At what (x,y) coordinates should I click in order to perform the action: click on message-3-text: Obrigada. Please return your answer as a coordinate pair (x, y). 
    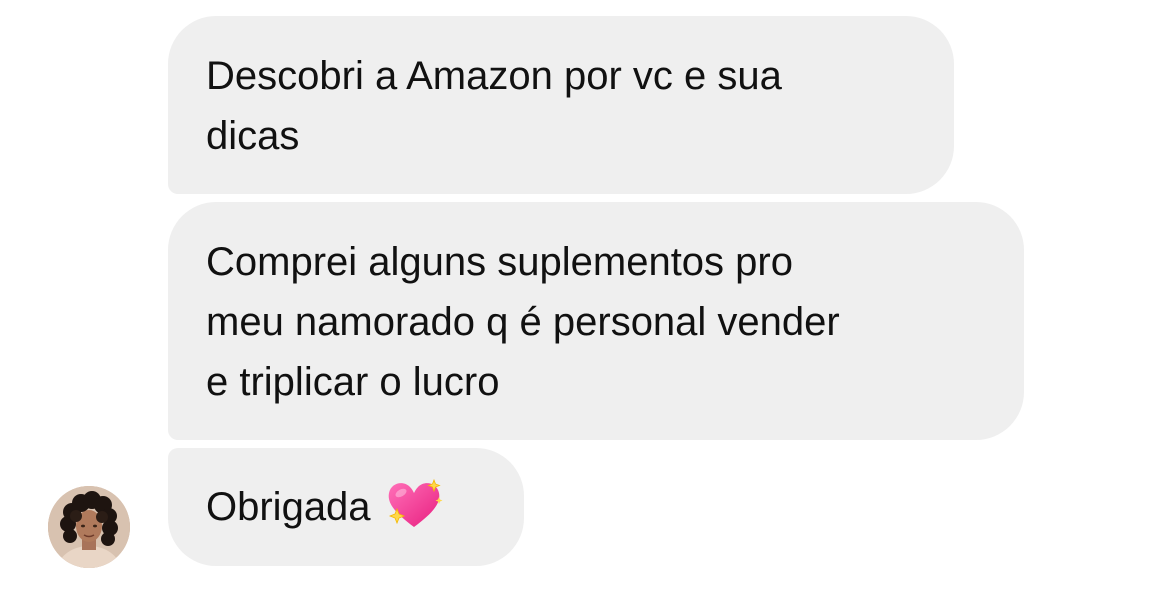
    Looking at the image, I should click on (288, 507).